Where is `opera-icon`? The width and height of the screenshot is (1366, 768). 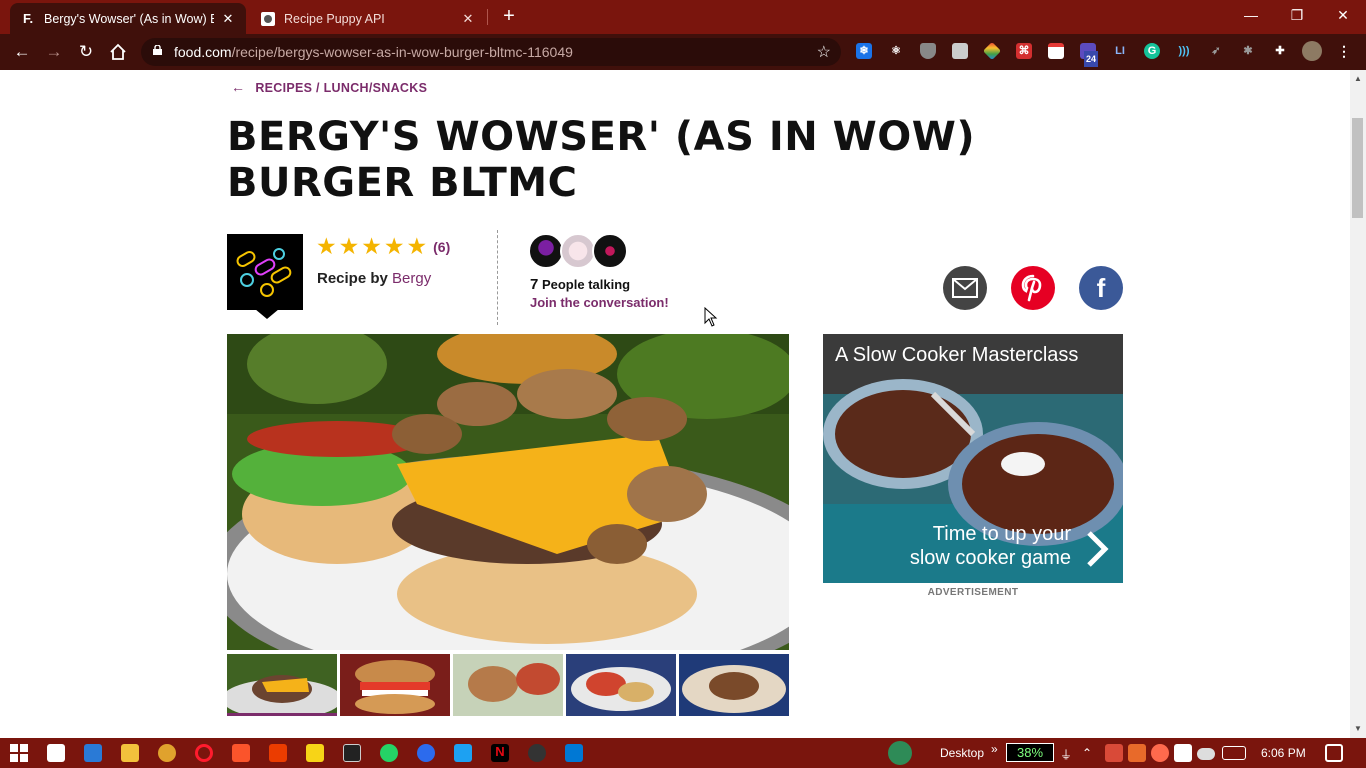 opera-icon is located at coordinates (204, 753).